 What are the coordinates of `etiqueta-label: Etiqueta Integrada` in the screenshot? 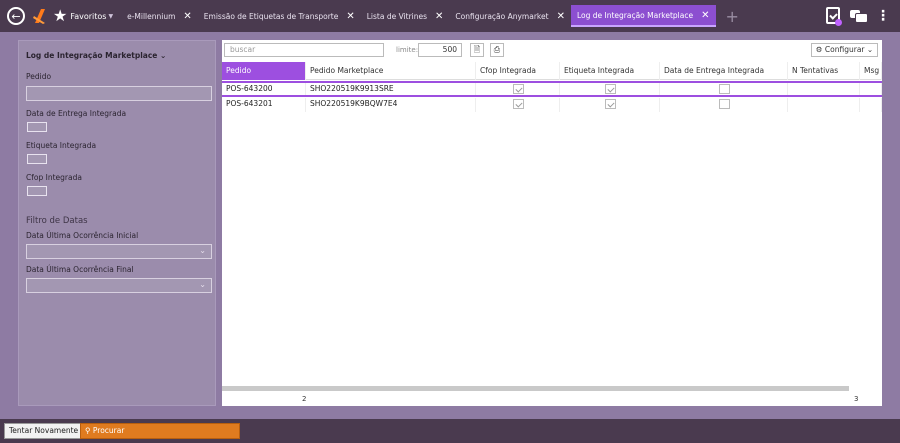 It's located at (61, 145).